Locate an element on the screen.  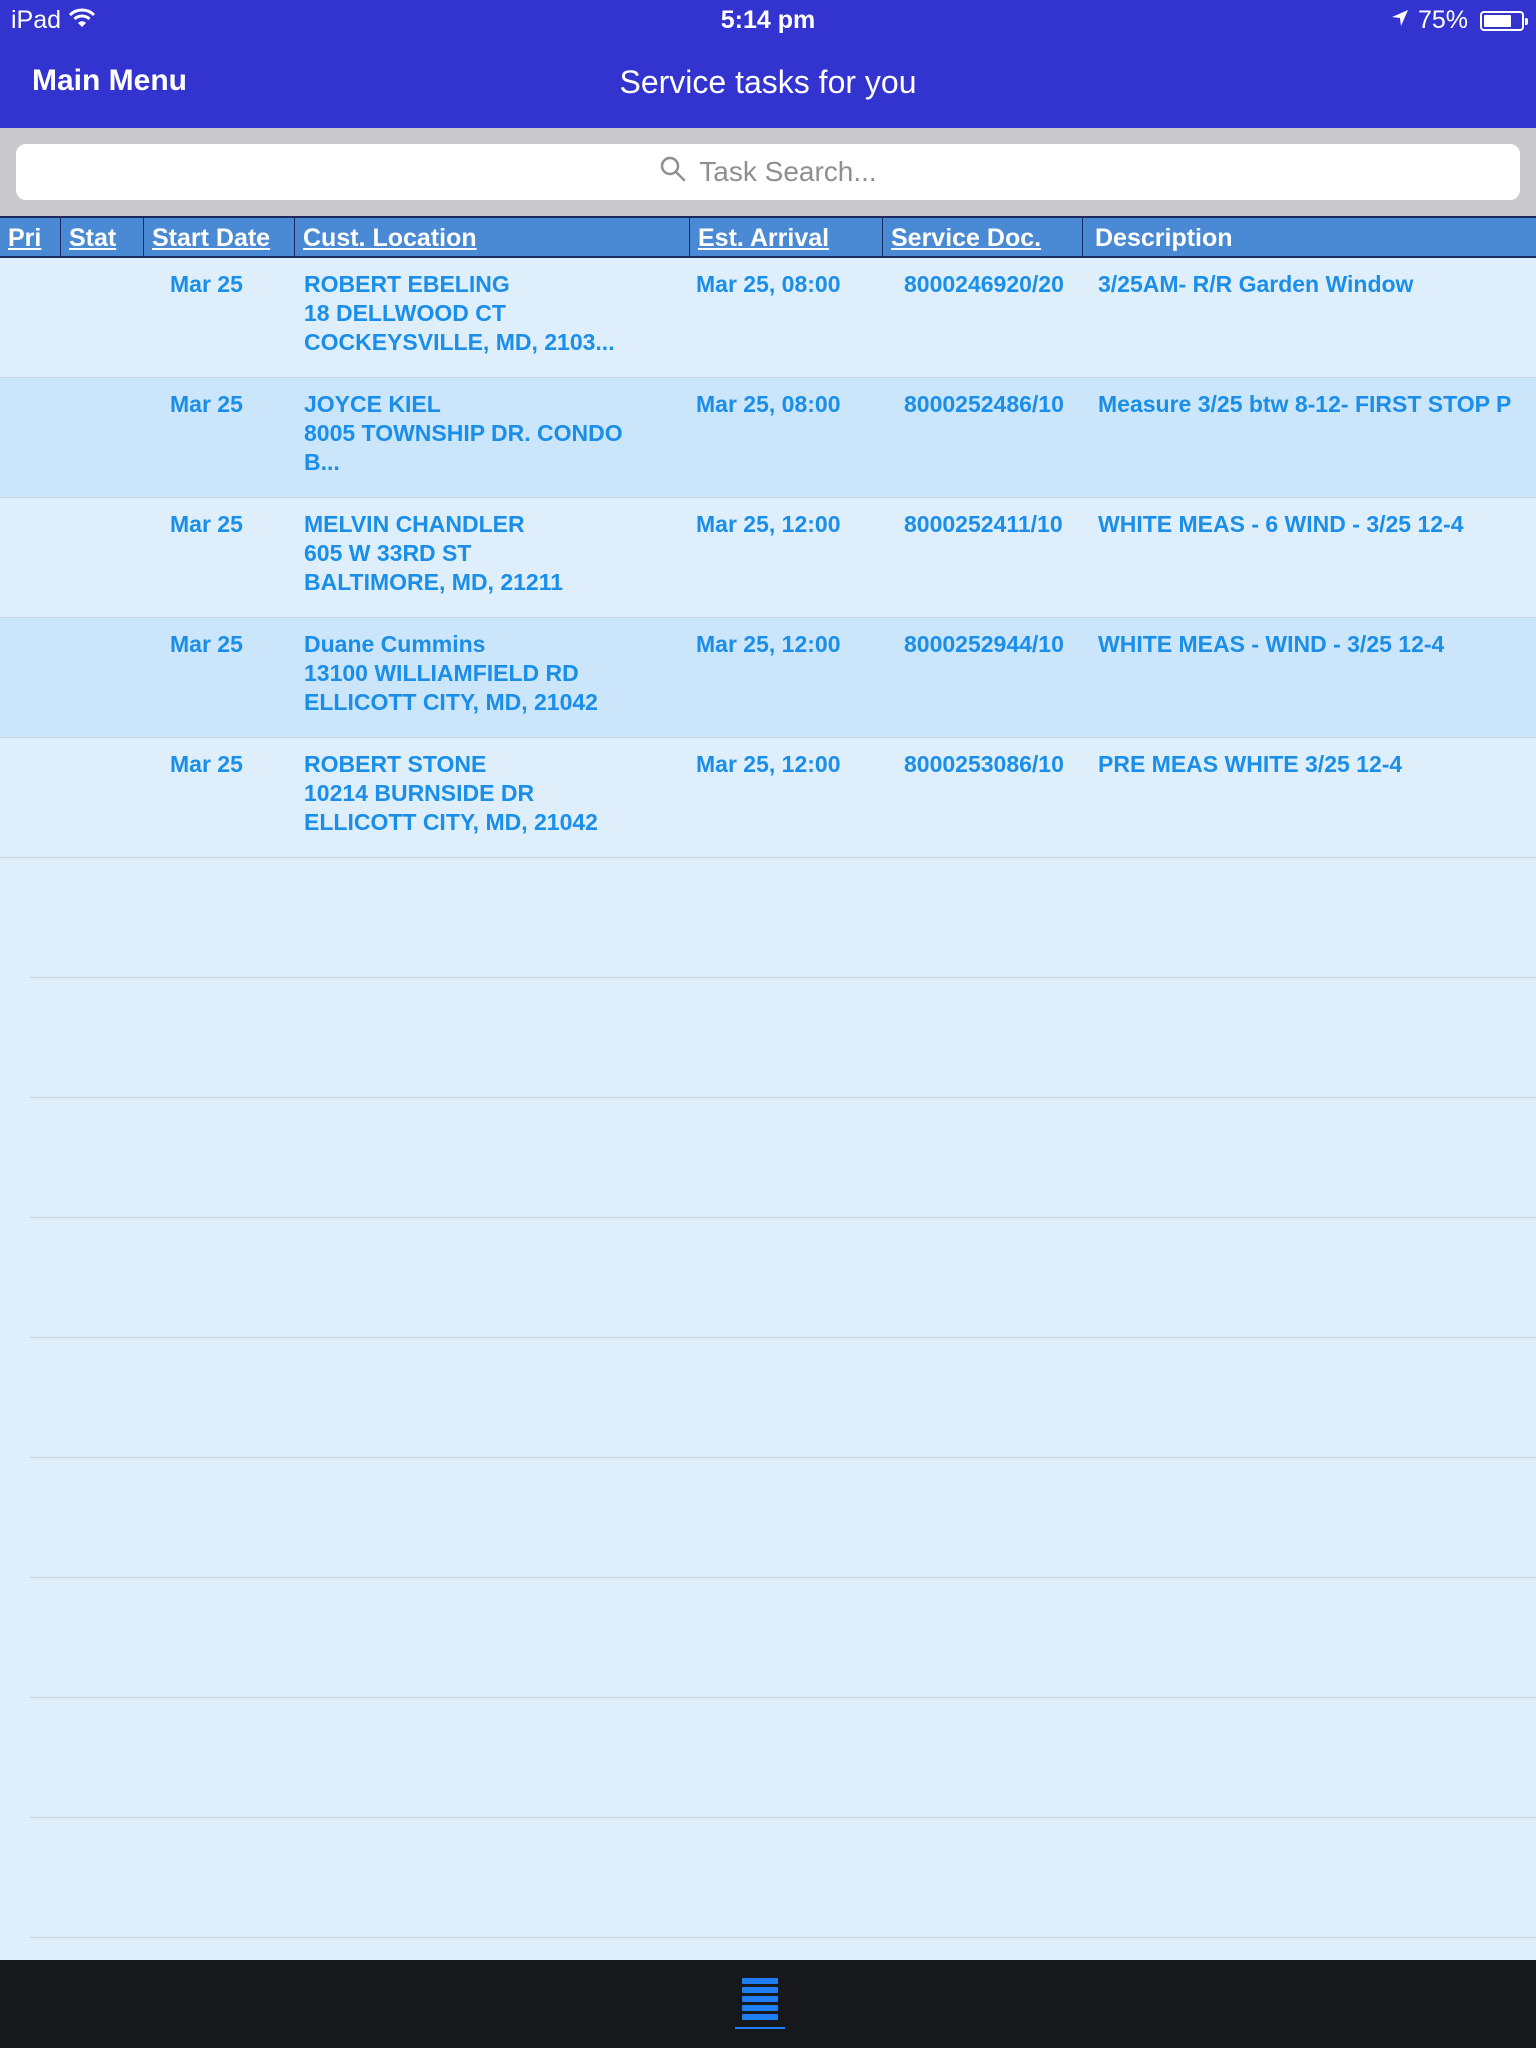
customer-address-line1: 605 W 33RD ST is located at coordinates (388, 553).